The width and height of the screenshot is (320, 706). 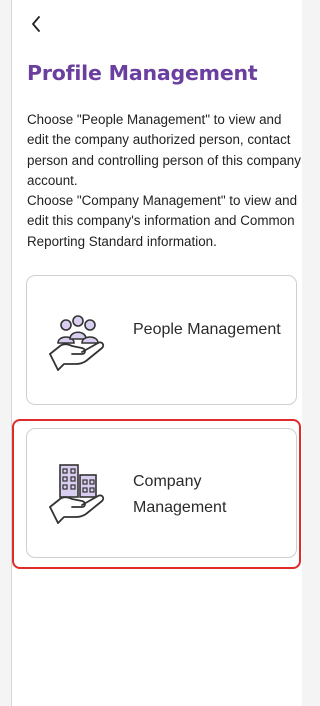 What do you see at coordinates (207, 329) in the screenshot?
I see `people-management-label: People Management` at bounding box center [207, 329].